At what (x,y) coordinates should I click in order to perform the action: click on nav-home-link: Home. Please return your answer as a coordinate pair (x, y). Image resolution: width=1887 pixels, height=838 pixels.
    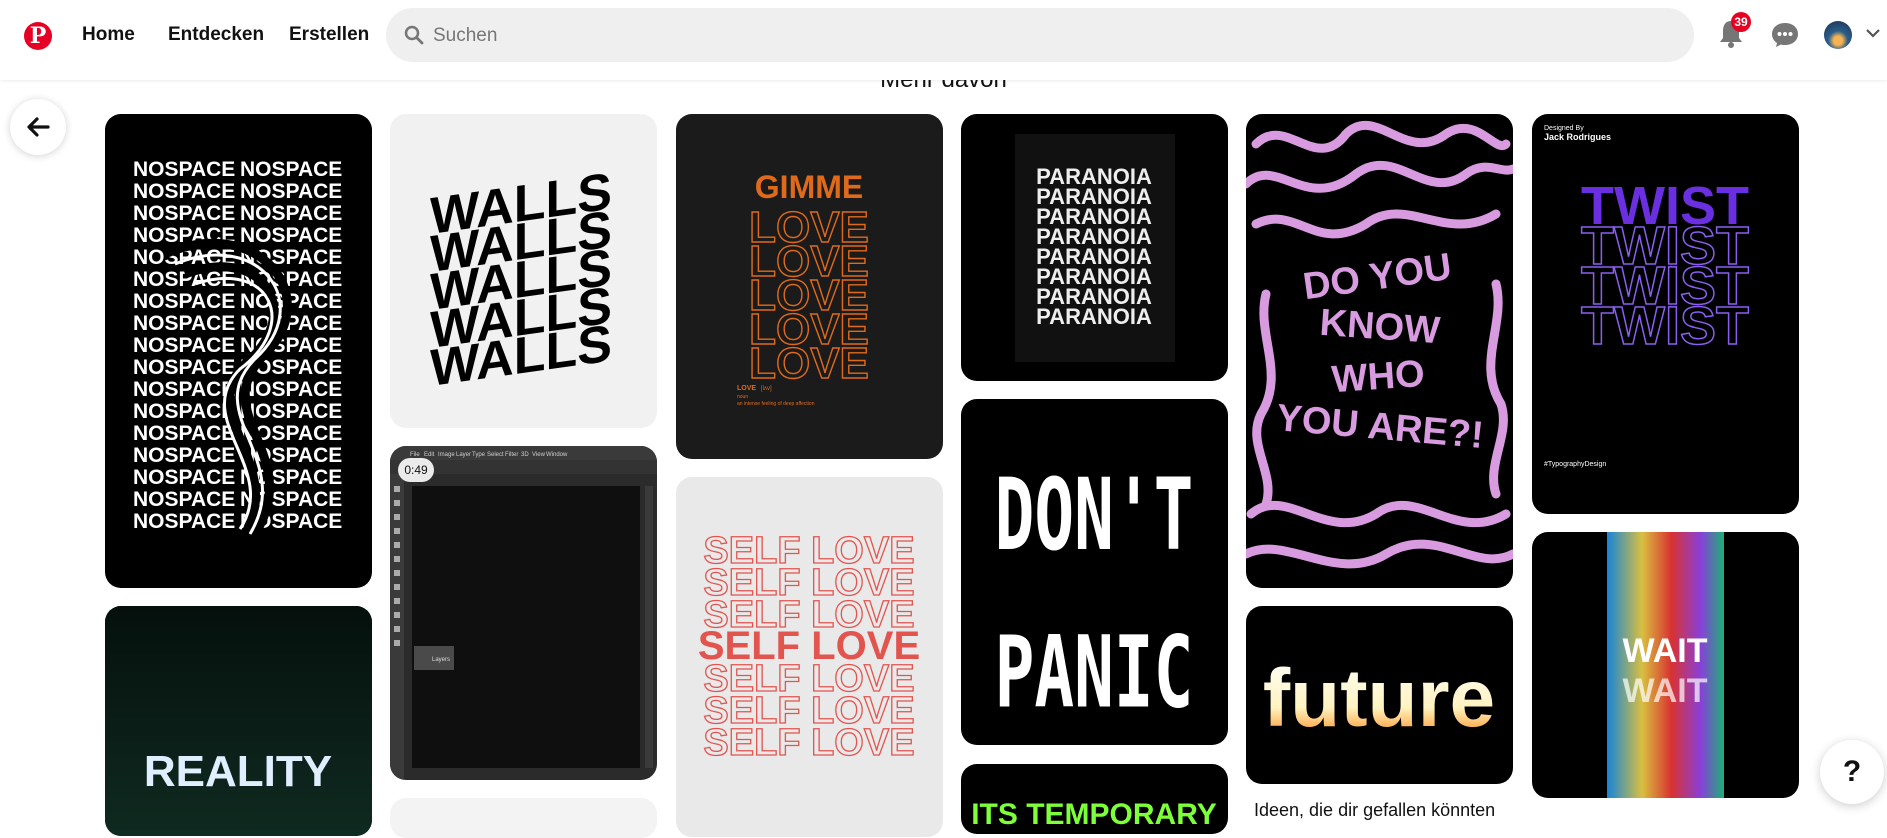
    Looking at the image, I should click on (108, 35).